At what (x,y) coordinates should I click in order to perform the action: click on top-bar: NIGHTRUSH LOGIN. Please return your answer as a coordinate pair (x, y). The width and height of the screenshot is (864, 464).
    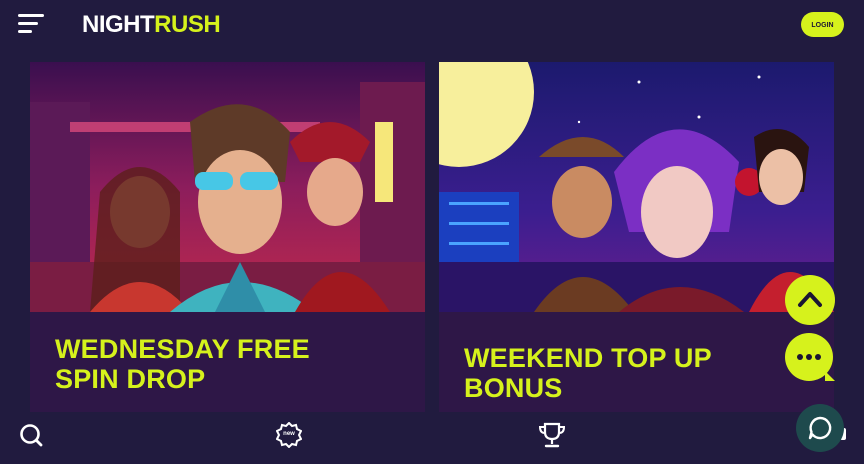
    Looking at the image, I should click on (432, 26).